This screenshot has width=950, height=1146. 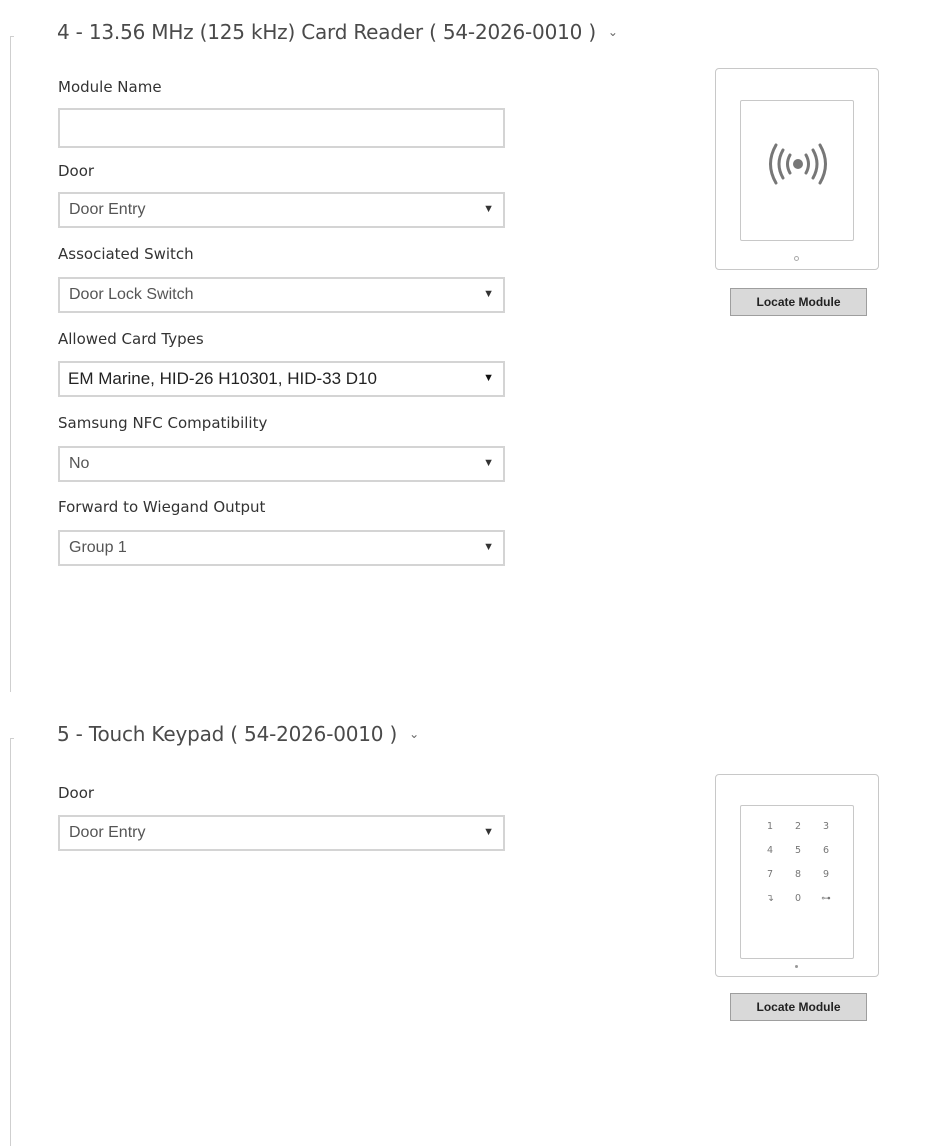 I want to click on card-reader-panel, so click(x=797, y=170).